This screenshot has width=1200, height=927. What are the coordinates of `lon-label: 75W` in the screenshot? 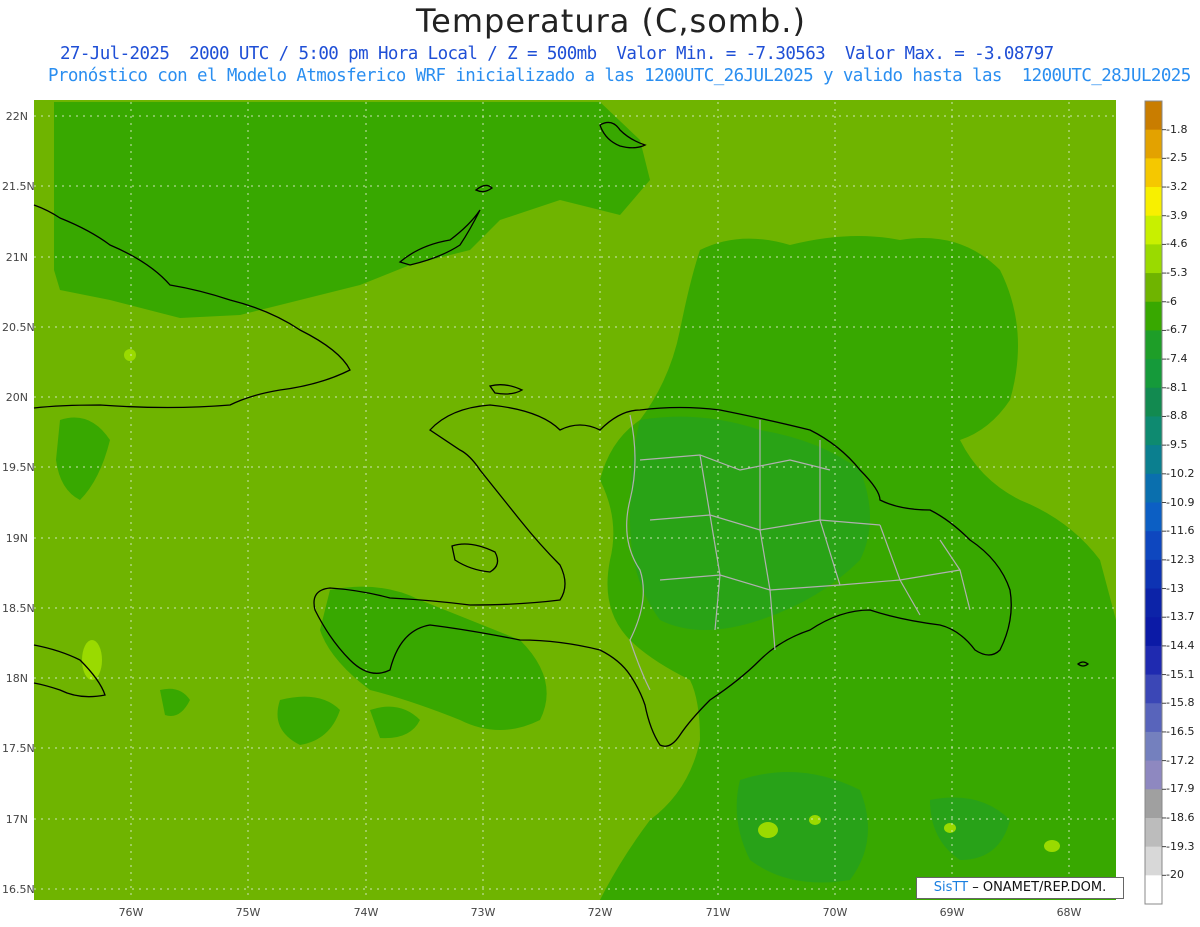 It's located at (248, 912).